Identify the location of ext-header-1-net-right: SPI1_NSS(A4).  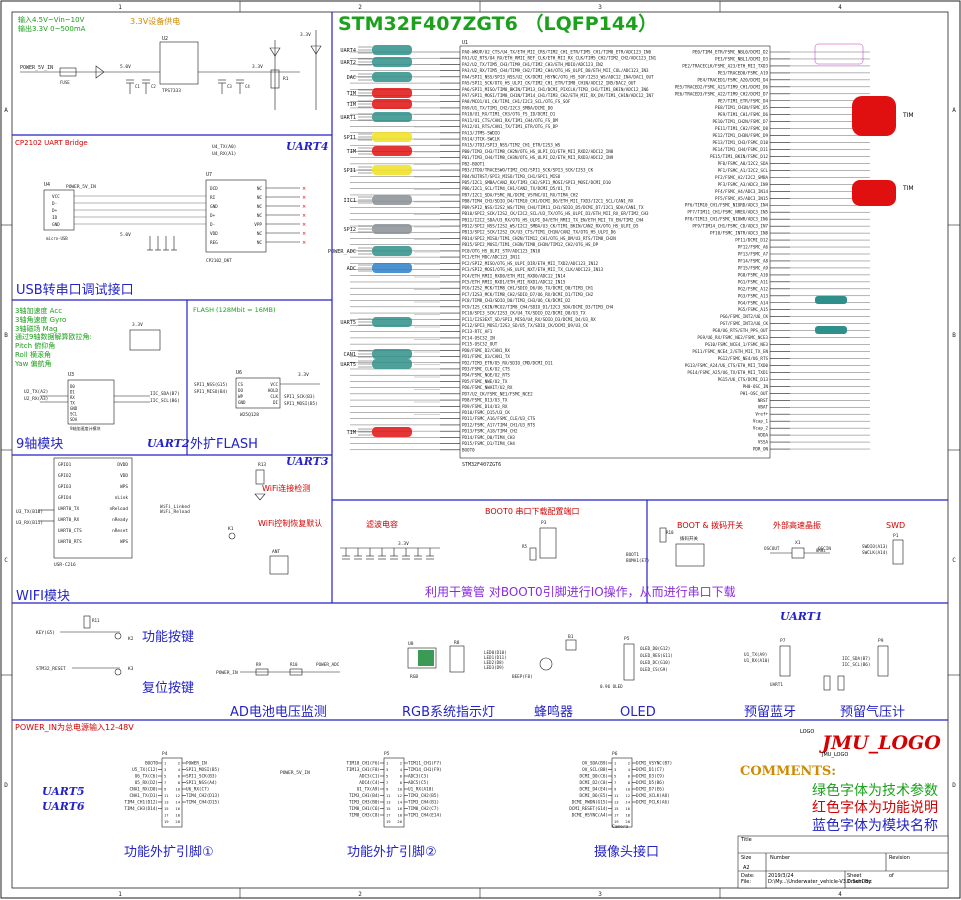
(201, 783).